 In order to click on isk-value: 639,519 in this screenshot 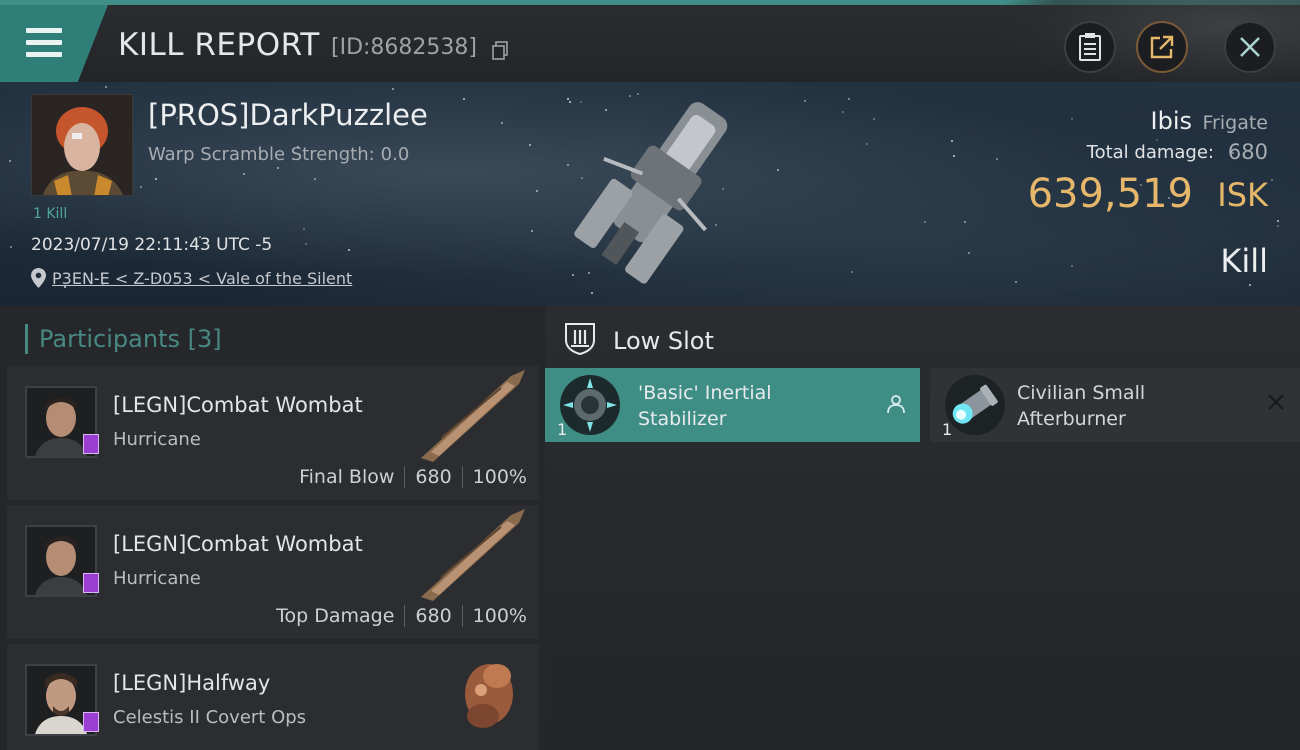, I will do `click(1110, 194)`.